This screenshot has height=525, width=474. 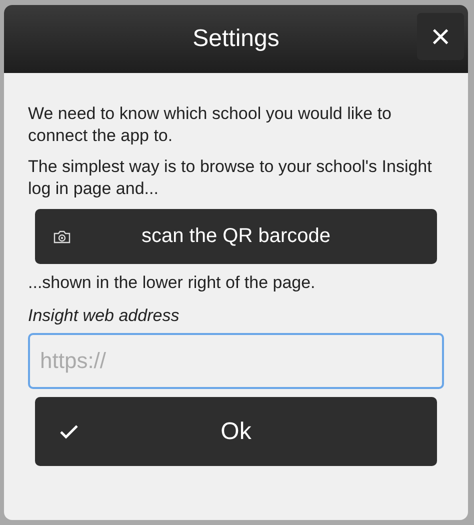 I want to click on dialog-title: Settings, so click(x=236, y=39).